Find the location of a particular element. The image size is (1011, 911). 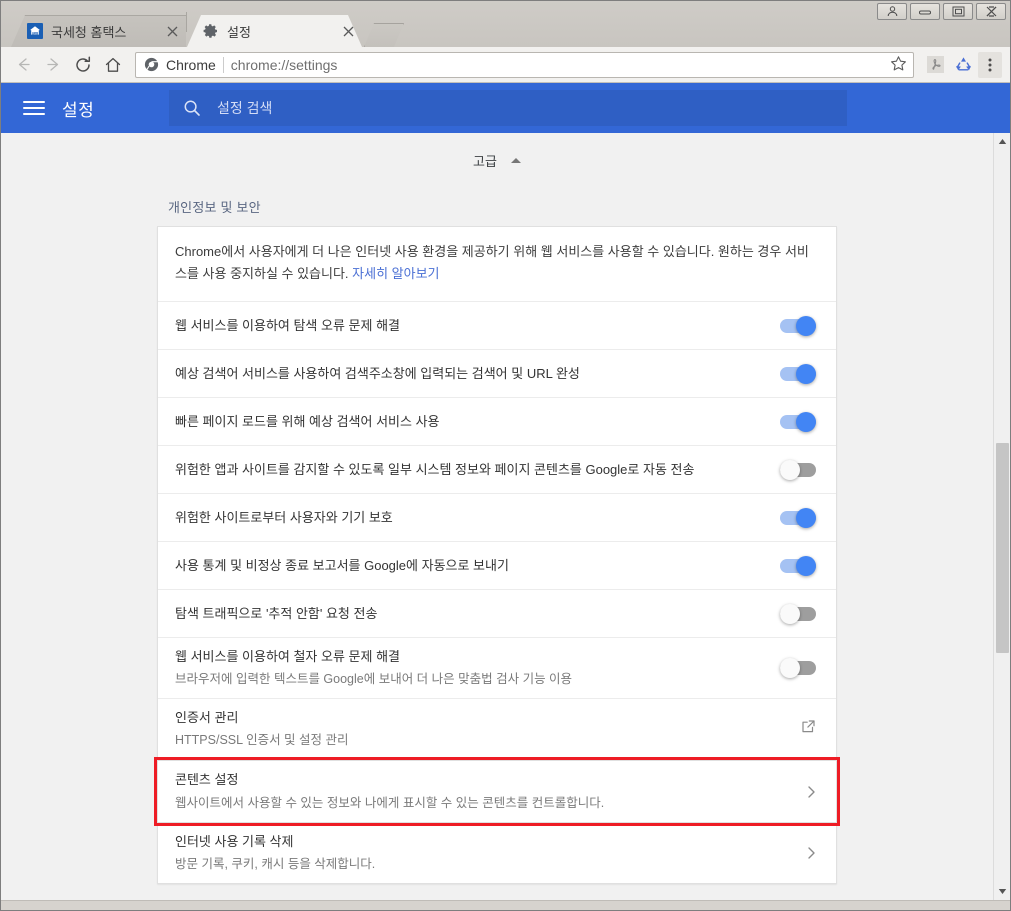

advanced-label: 고급 is located at coordinates (485, 161).